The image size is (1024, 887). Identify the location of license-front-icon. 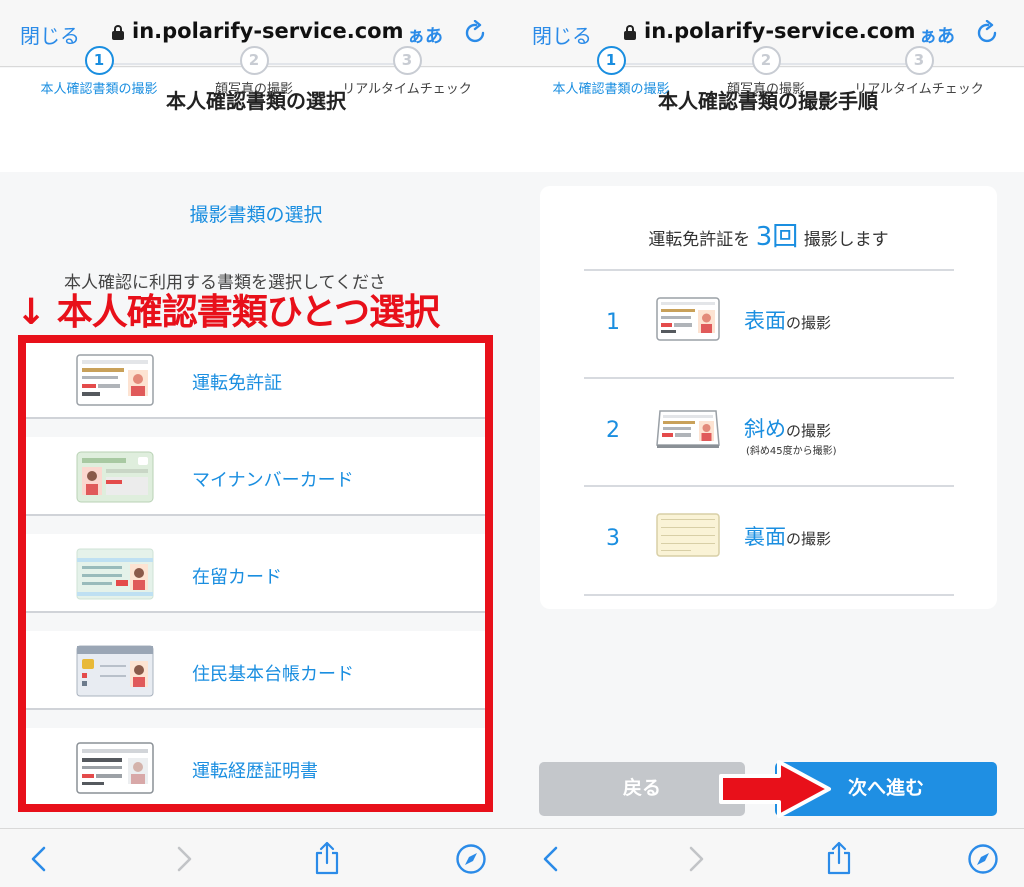
(688, 319).